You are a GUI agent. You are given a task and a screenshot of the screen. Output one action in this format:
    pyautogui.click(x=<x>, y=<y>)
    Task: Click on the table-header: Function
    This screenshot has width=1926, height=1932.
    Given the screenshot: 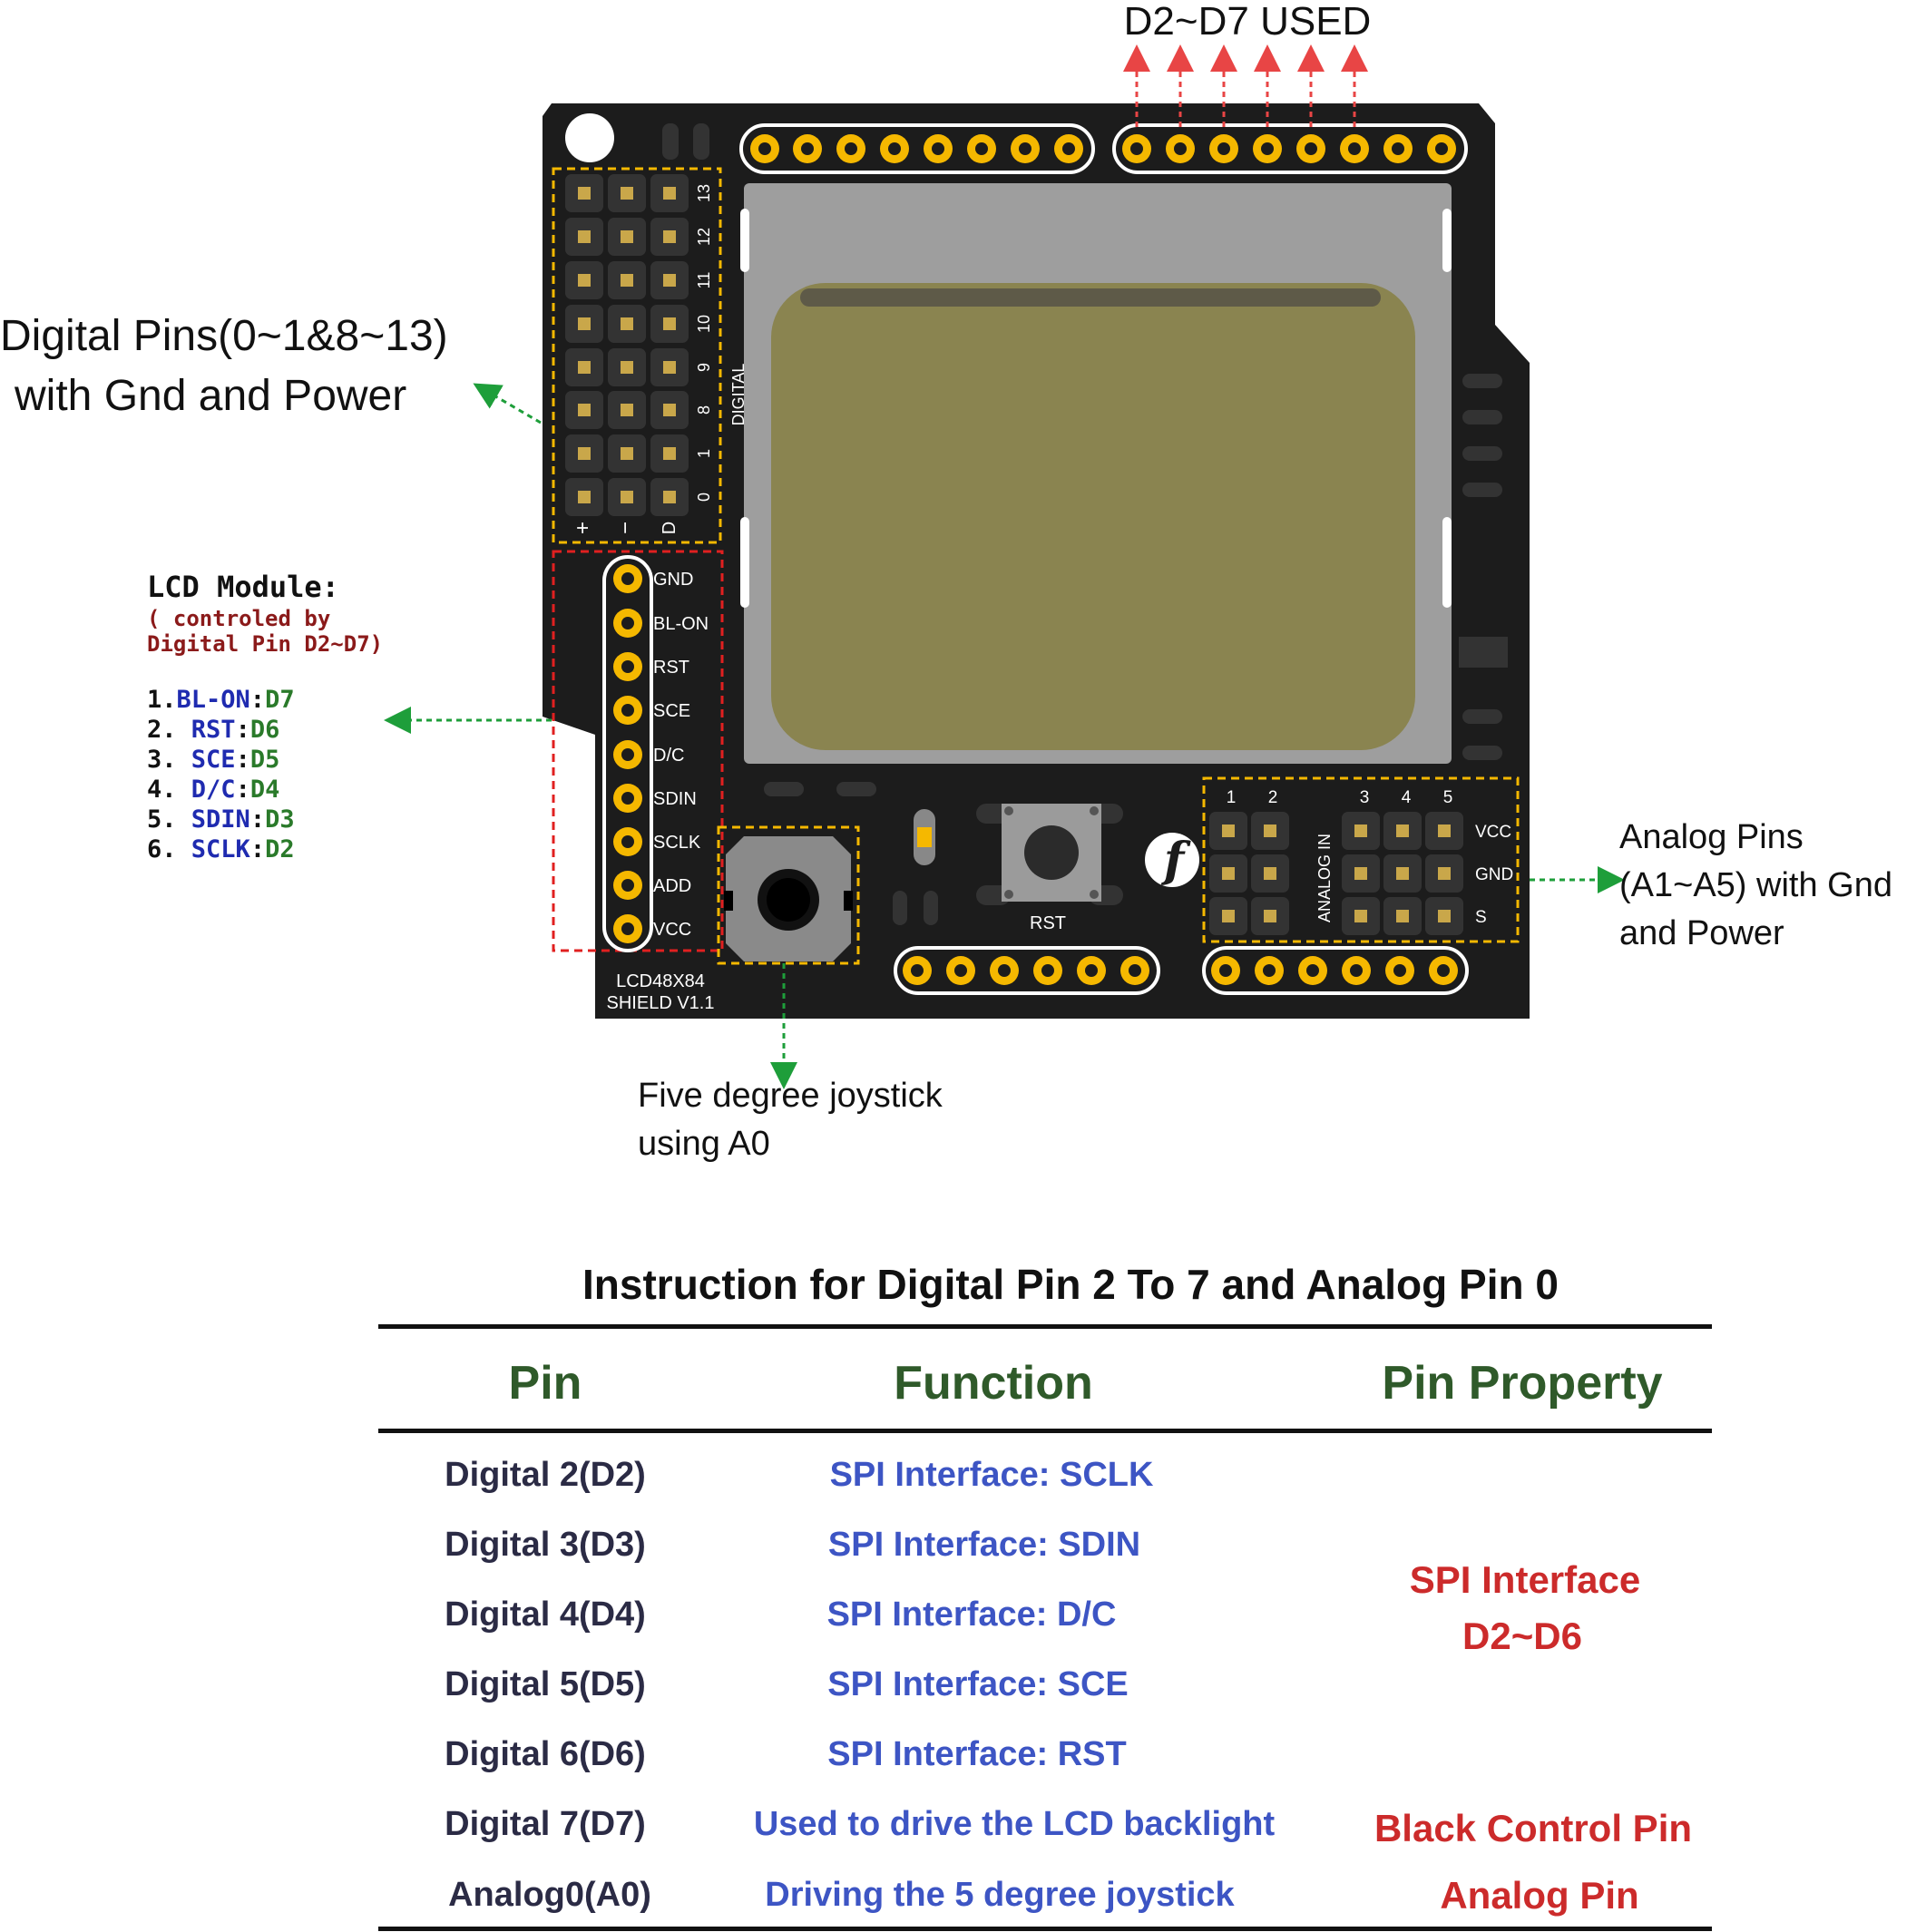 What is the action you would take?
    pyautogui.click(x=993, y=1383)
    